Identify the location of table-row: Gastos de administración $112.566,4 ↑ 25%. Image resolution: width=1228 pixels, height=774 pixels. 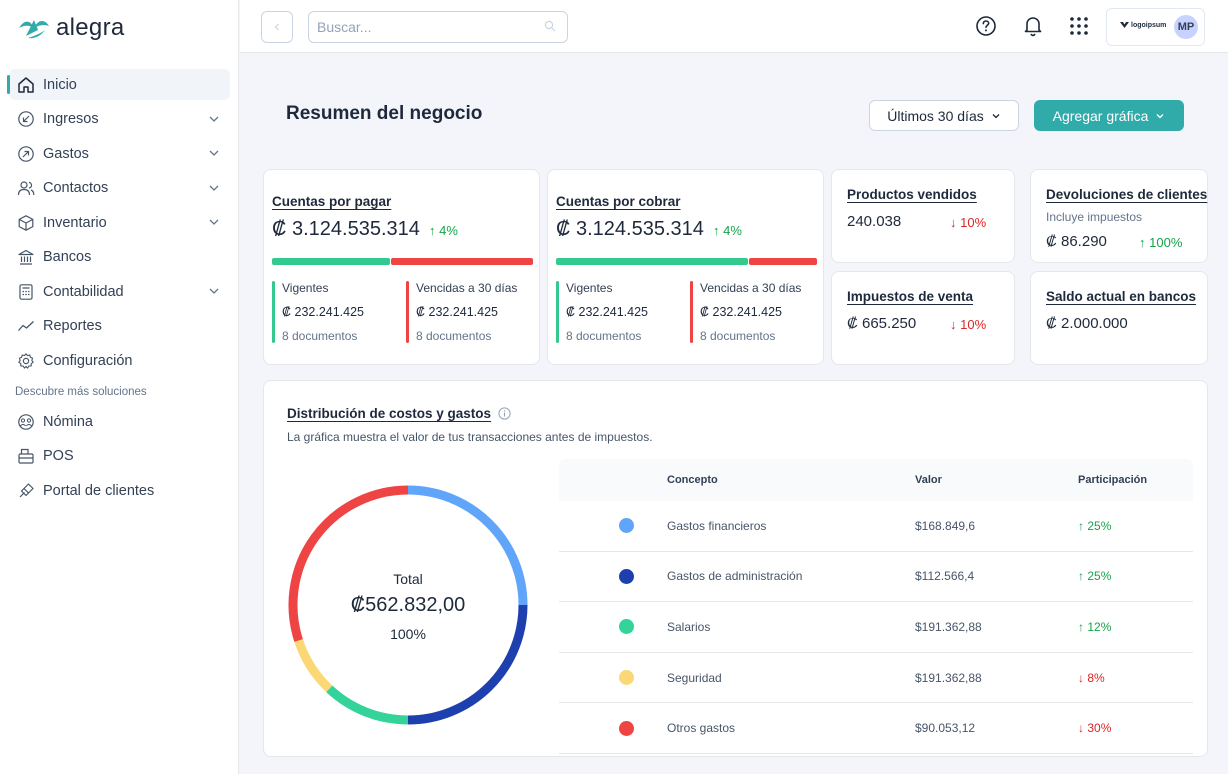
(876, 577).